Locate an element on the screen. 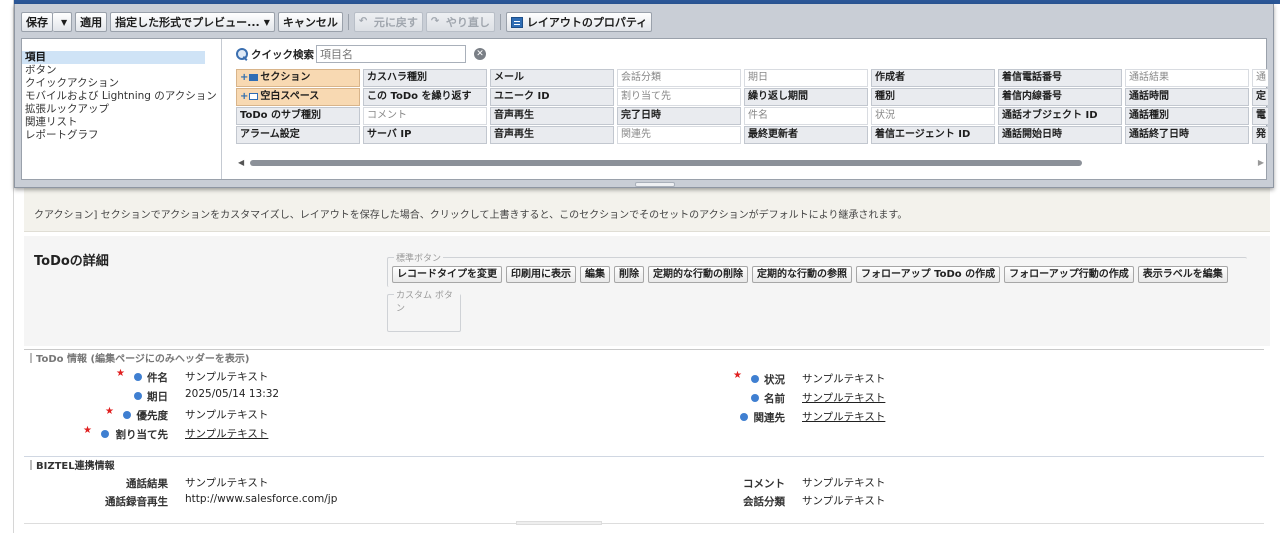 The width and height of the screenshot is (1280, 533). palette-field-label: 通話開始日時 is located at coordinates (1032, 134).